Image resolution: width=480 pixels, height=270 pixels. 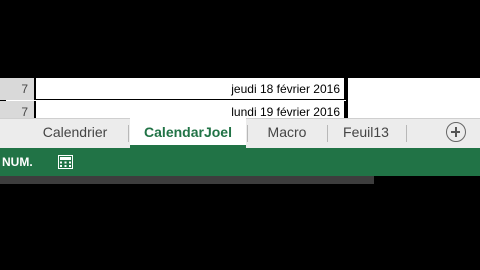 What do you see at coordinates (65, 162) in the screenshot?
I see `calculator-icon` at bounding box center [65, 162].